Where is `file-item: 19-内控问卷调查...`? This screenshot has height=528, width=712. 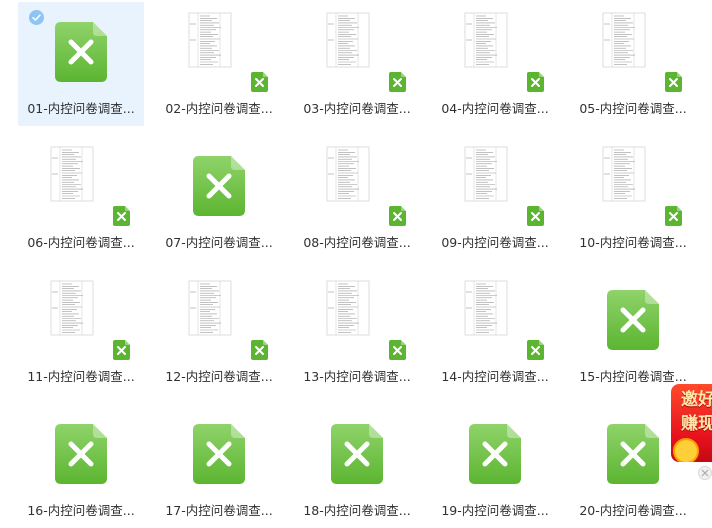
file-item: 19-内控问卷调查... is located at coordinates (495, 466).